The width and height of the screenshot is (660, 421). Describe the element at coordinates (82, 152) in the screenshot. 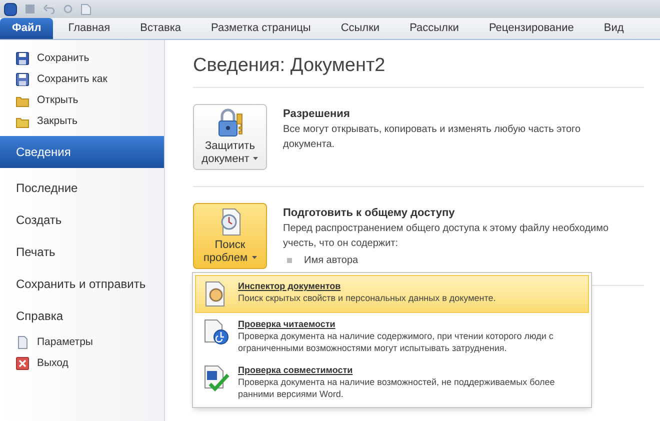

I see `backstage-tab: Сведения` at that location.